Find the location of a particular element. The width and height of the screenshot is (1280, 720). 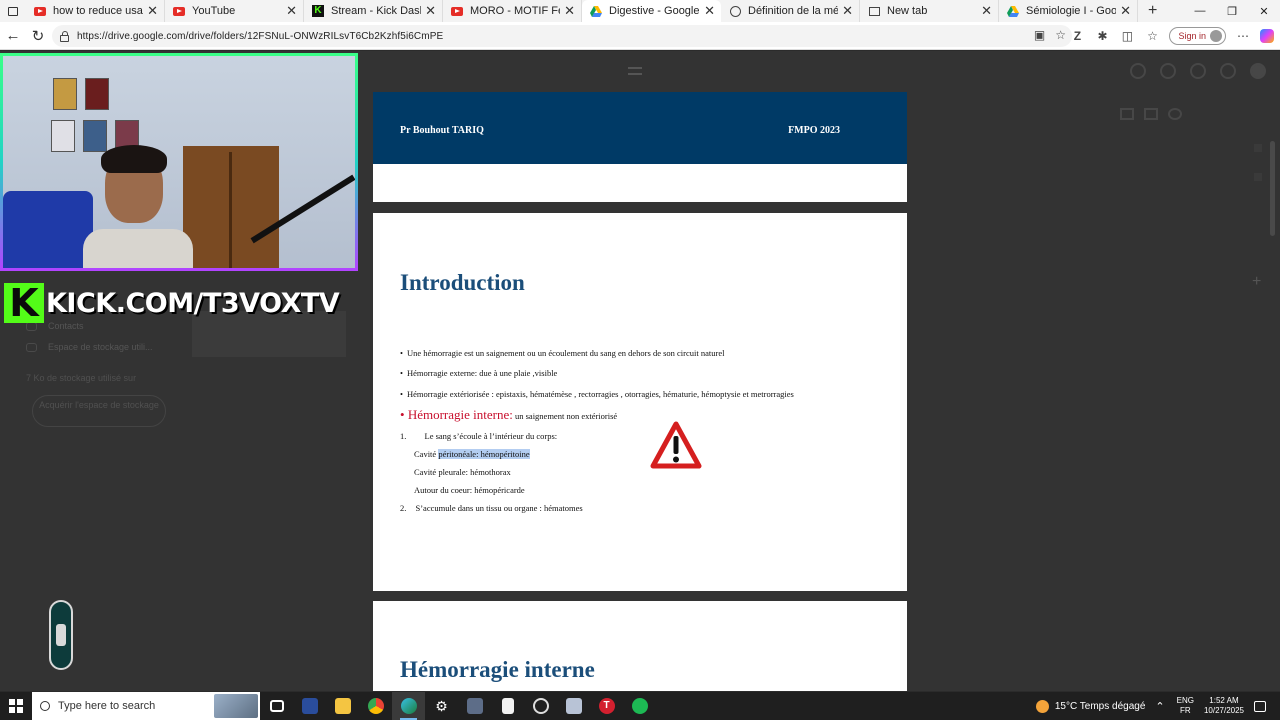

account-avatar is located at coordinates (1258, 71).